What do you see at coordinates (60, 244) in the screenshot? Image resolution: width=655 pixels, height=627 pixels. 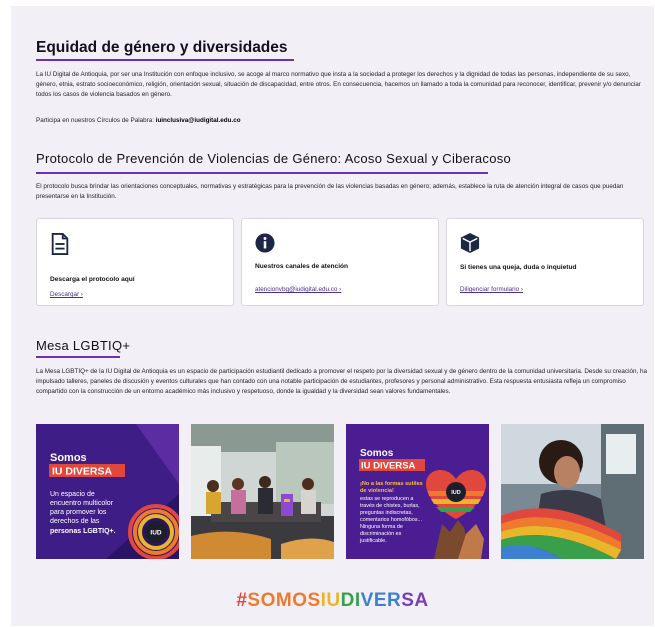 I see `document-icon` at bounding box center [60, 244].